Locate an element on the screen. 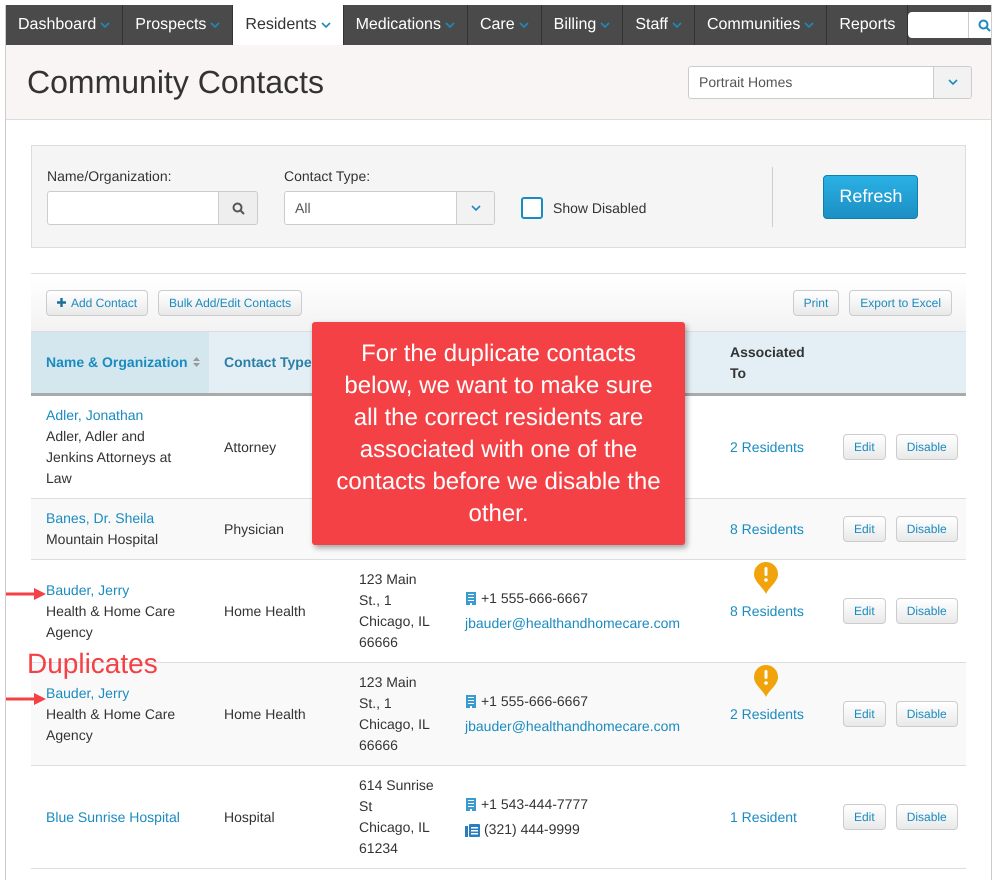 This screenshot has height=880, width=997. add-contact-button: Add Contact is located at coordinates (97, 303).